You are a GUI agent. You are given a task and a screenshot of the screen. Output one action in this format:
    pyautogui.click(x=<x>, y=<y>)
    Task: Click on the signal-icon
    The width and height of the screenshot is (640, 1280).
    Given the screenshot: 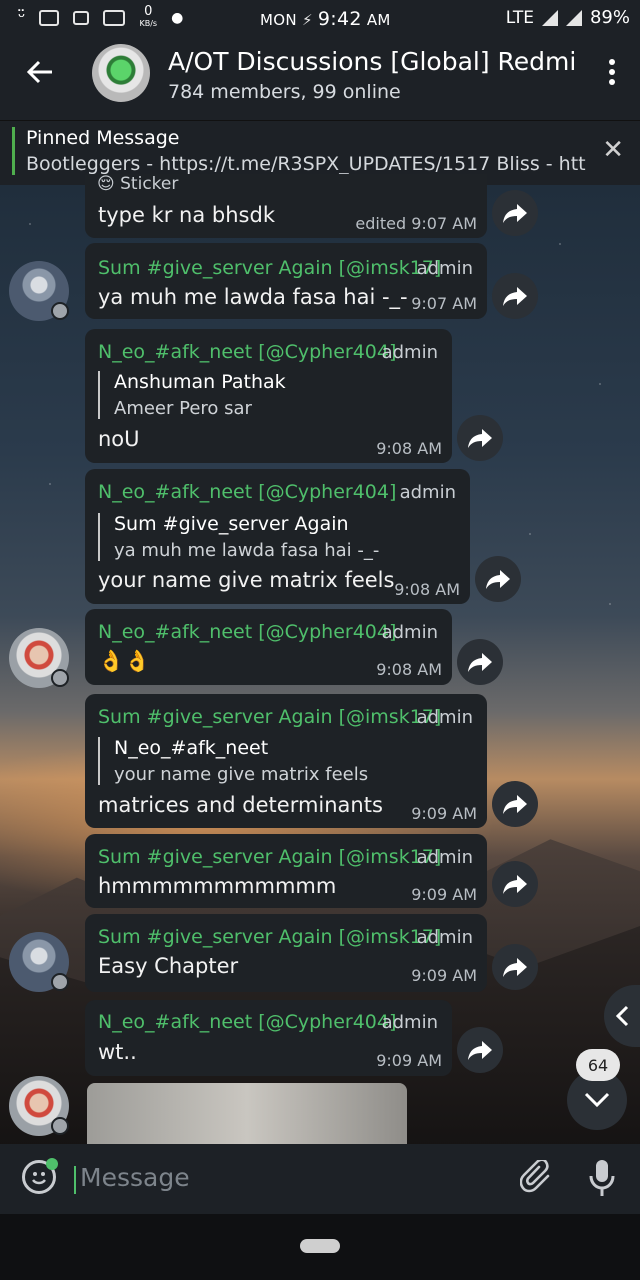 What is the action you would take?
    pyautogui.click(x=549, y=17)
    